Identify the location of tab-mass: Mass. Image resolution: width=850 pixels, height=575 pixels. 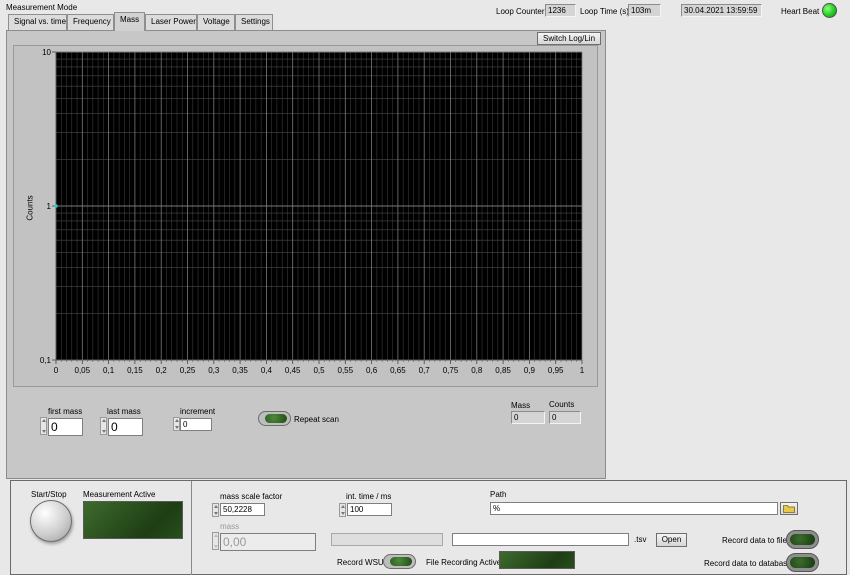
(129, 21).